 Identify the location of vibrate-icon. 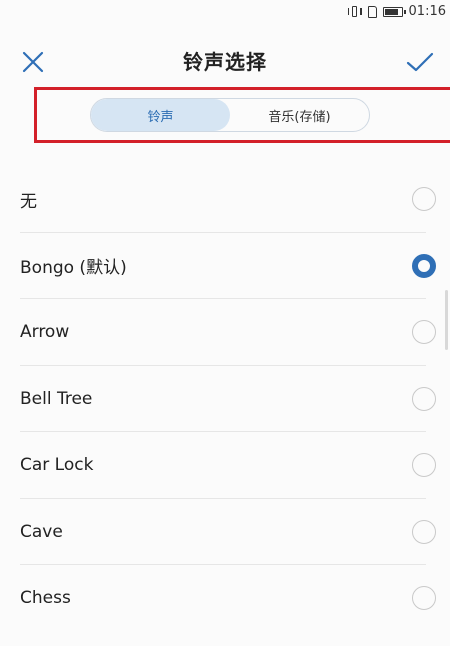
(354, 11).